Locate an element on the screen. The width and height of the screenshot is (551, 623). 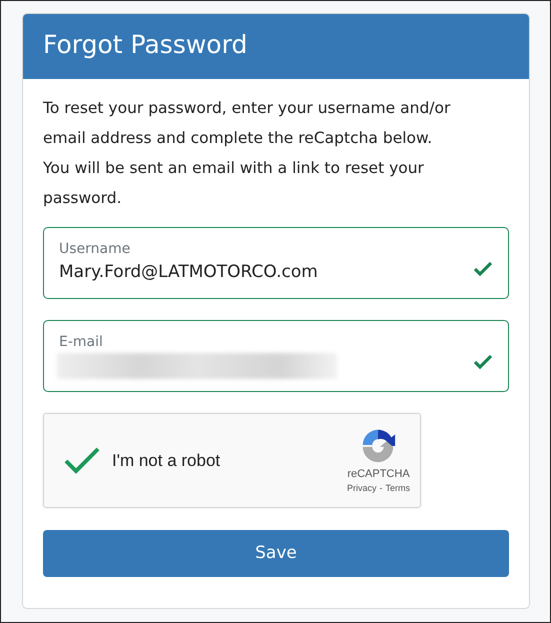
recaptcha-link: Privacy is located at coordinates (361, 489).